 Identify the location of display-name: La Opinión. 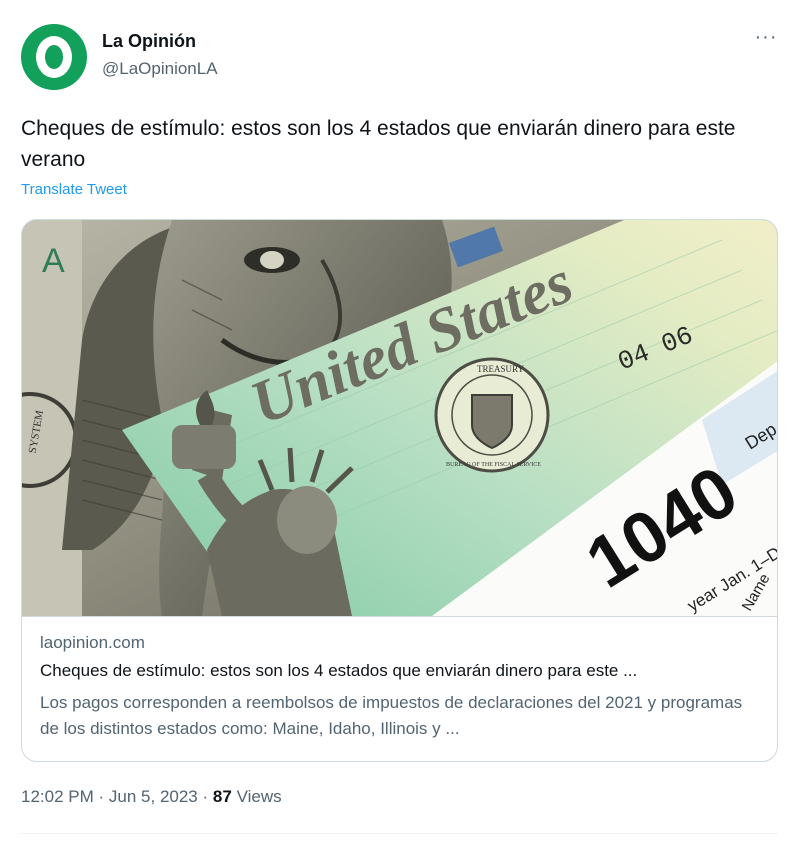
(149, 41).